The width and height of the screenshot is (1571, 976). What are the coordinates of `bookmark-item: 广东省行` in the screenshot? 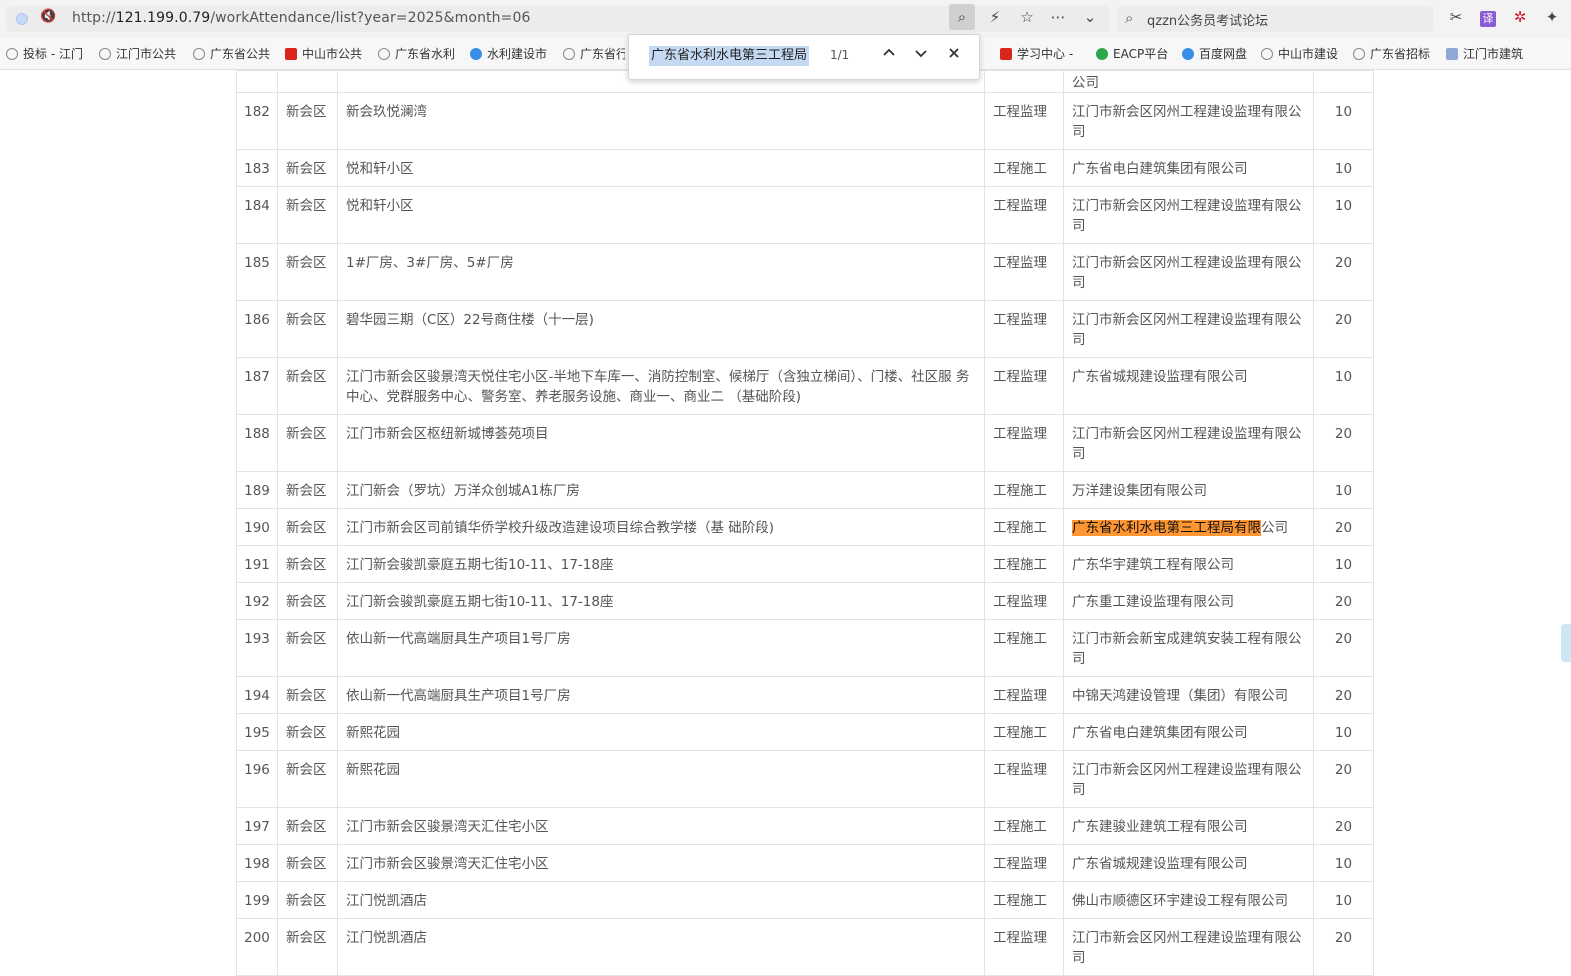 It's located at (594, 54).